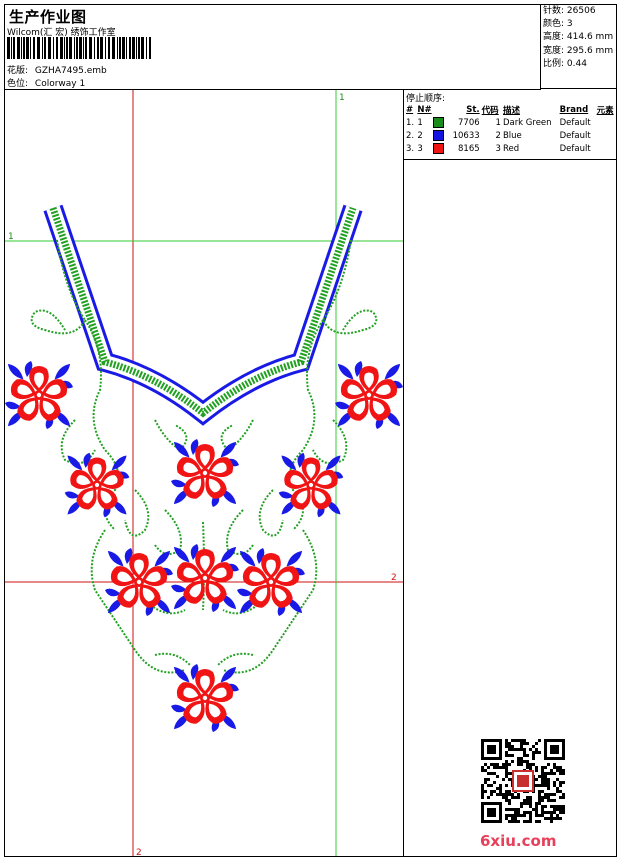 This screenshot has width=620, height=860. What do you see at coordinates (18, 84) in the screenshot?
I see `colorway-label: 色位:` at bounding box center [18, 84].